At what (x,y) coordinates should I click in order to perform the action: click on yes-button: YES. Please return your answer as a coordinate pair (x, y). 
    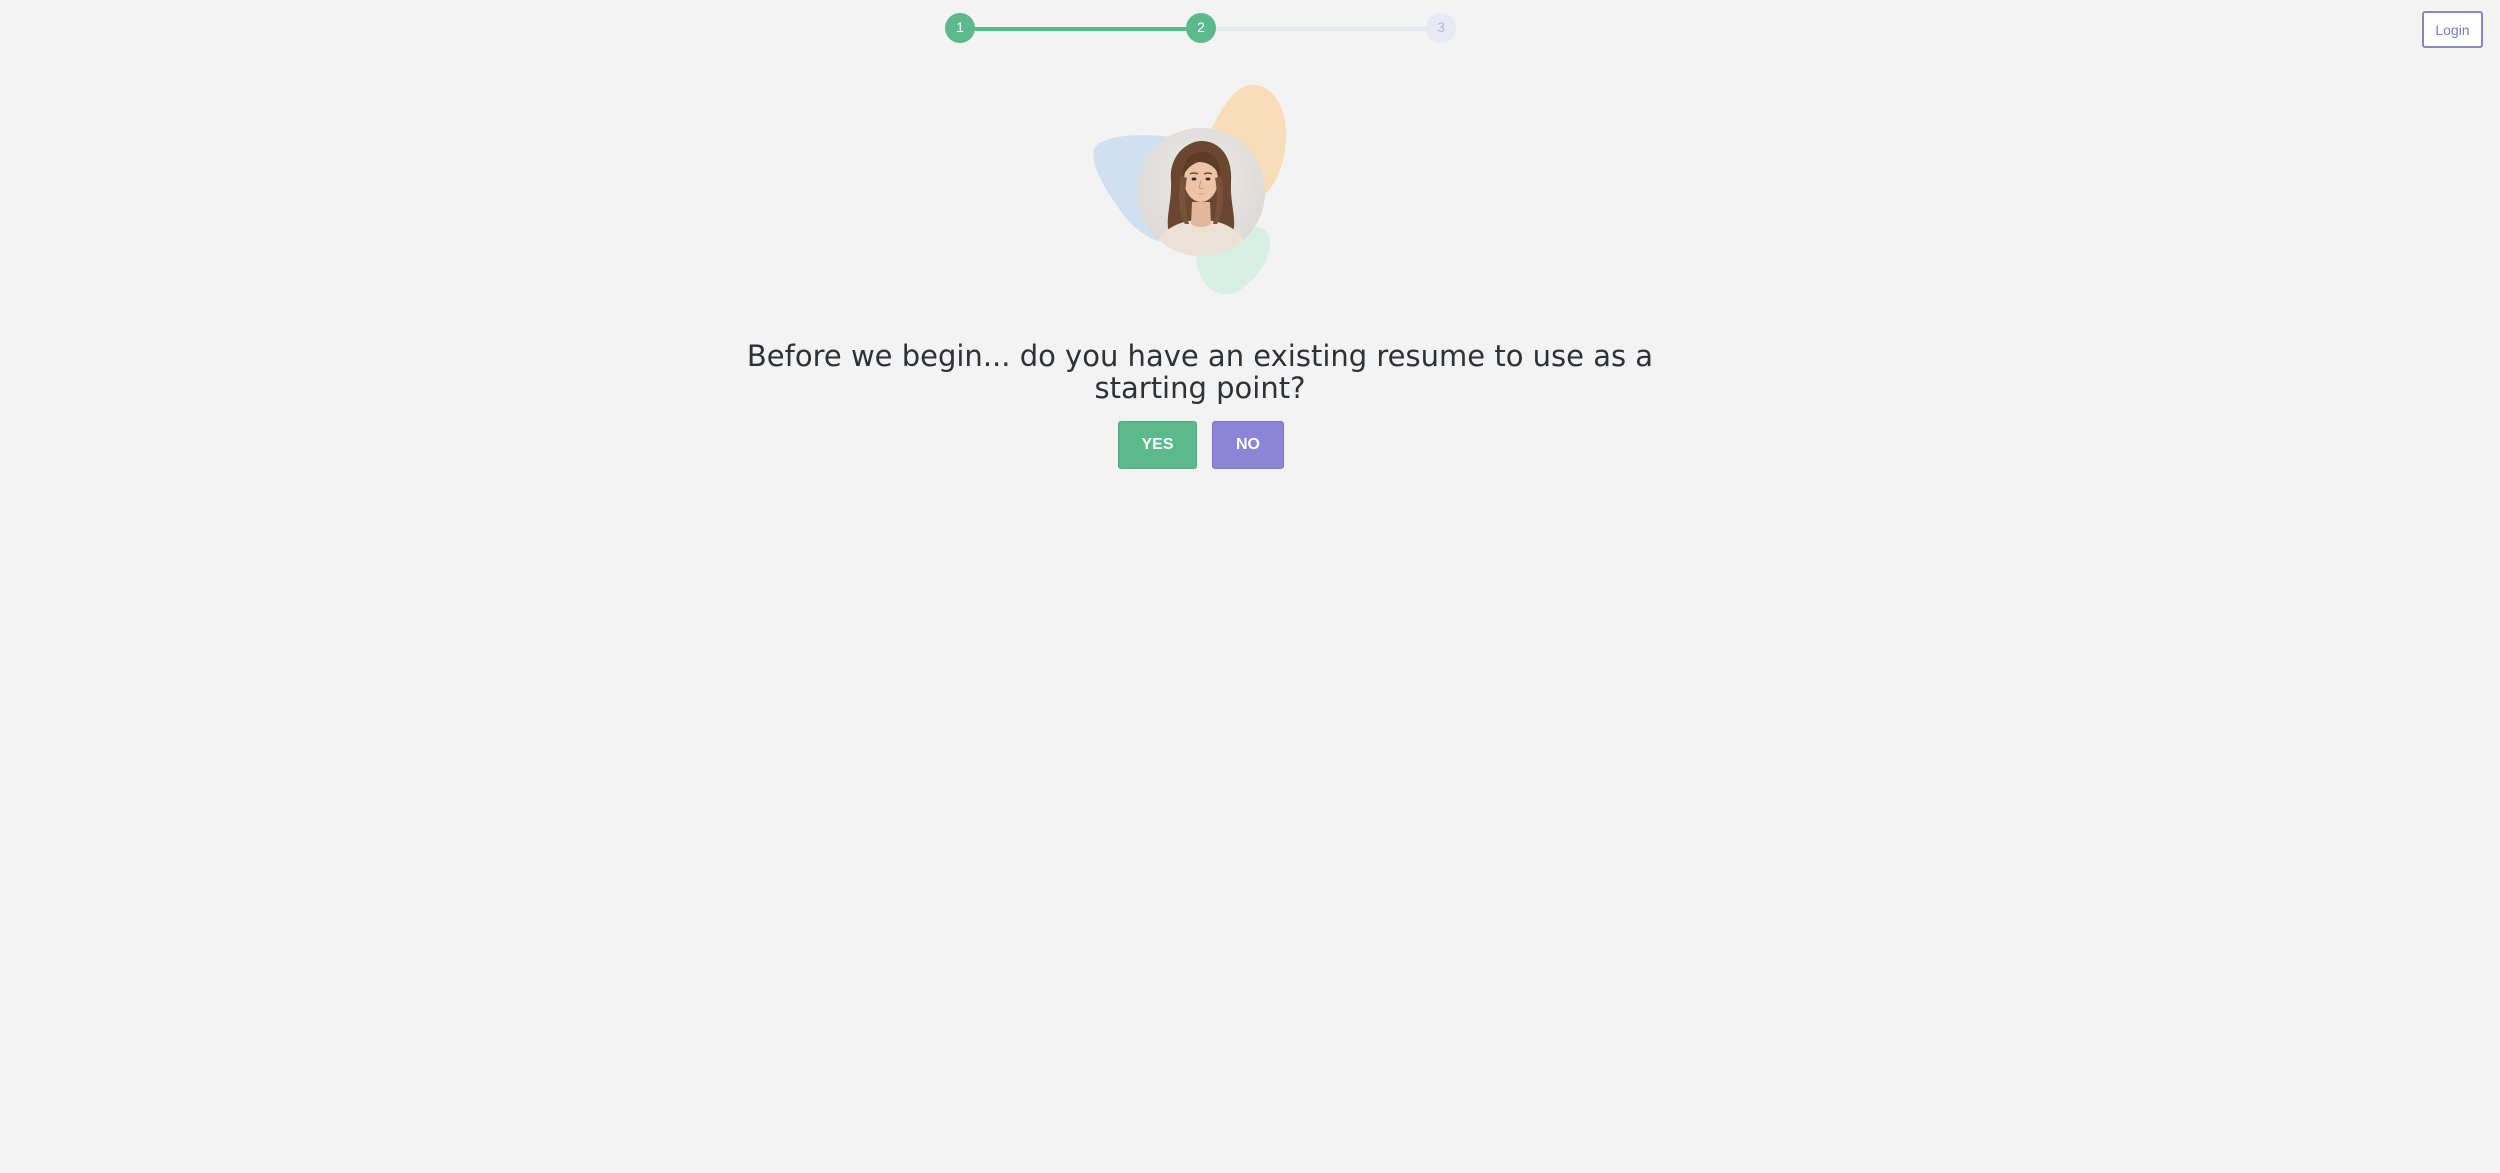
    Looking at the image, I should click on (1157, 445).